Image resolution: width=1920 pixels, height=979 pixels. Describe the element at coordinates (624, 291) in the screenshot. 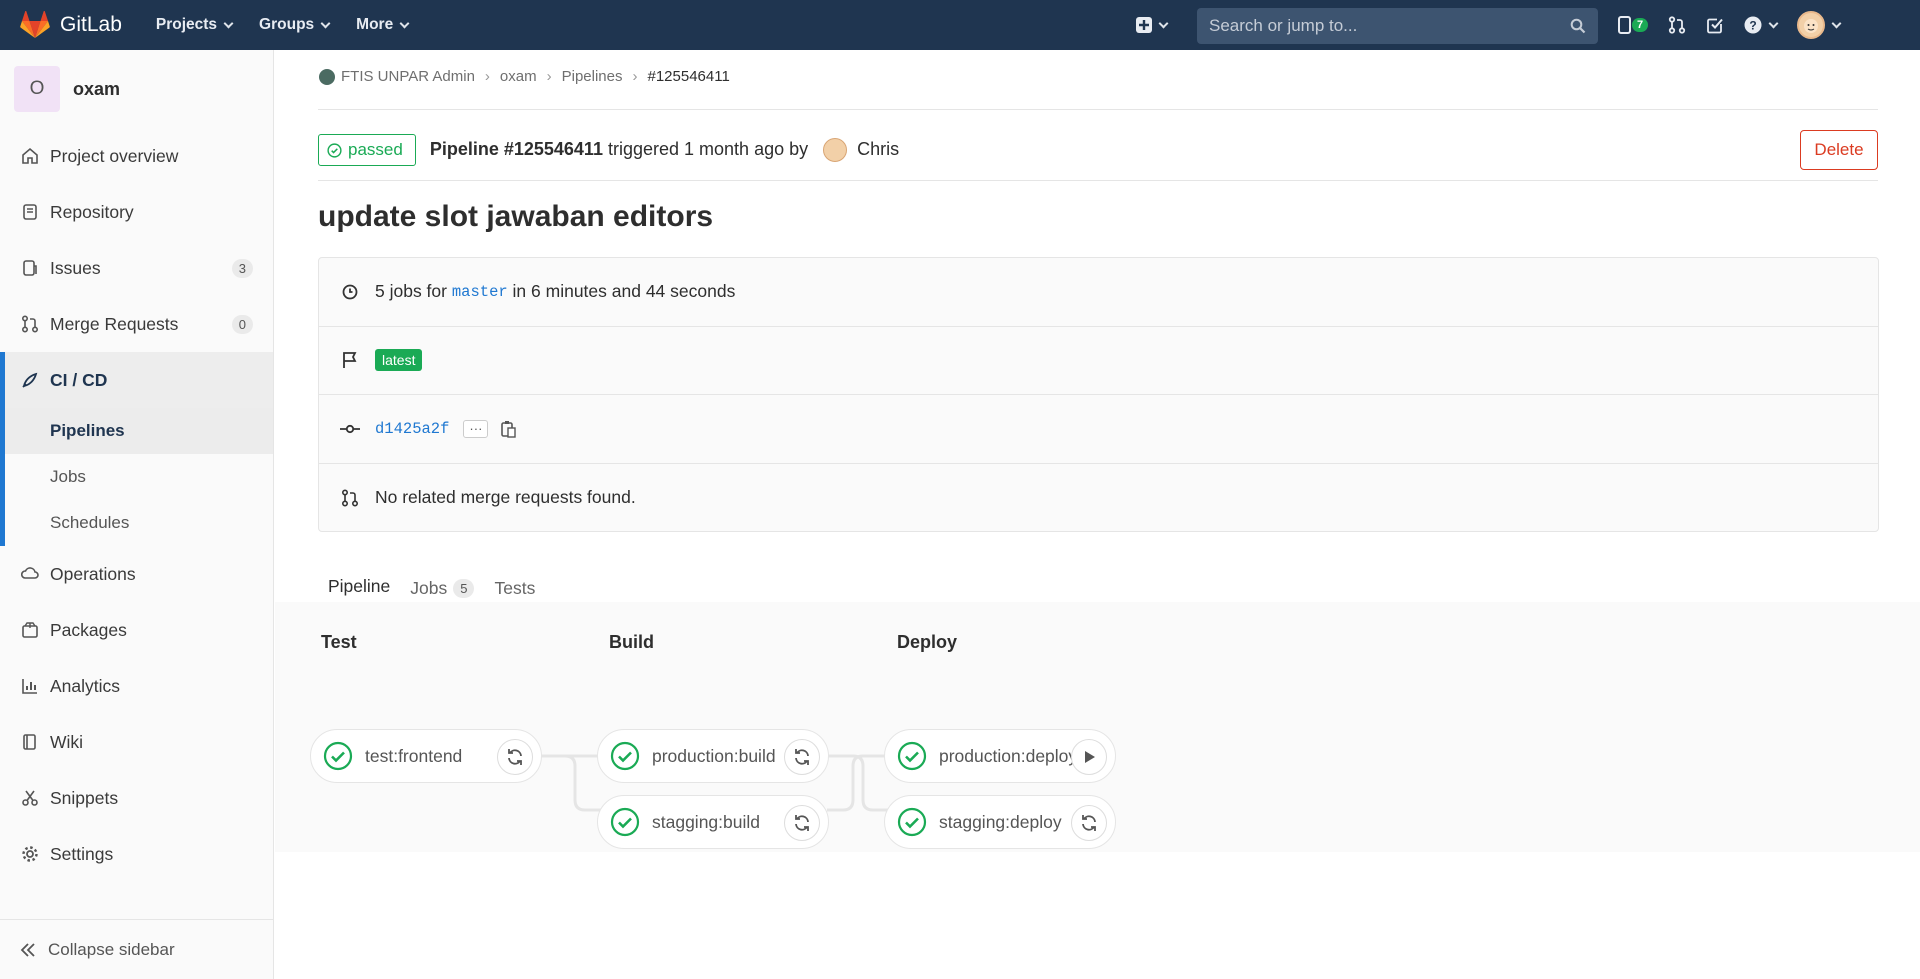

I see `duration-text: in 6 minutes and 44 seconds` at that location.